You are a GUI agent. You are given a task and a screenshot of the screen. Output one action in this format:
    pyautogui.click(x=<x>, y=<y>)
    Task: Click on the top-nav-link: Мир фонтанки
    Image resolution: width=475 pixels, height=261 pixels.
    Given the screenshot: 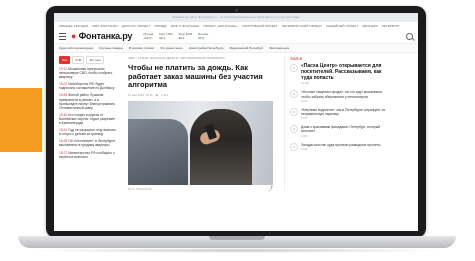 What is the action you would take?
    pyautogui.click(x=104, y=26)
    